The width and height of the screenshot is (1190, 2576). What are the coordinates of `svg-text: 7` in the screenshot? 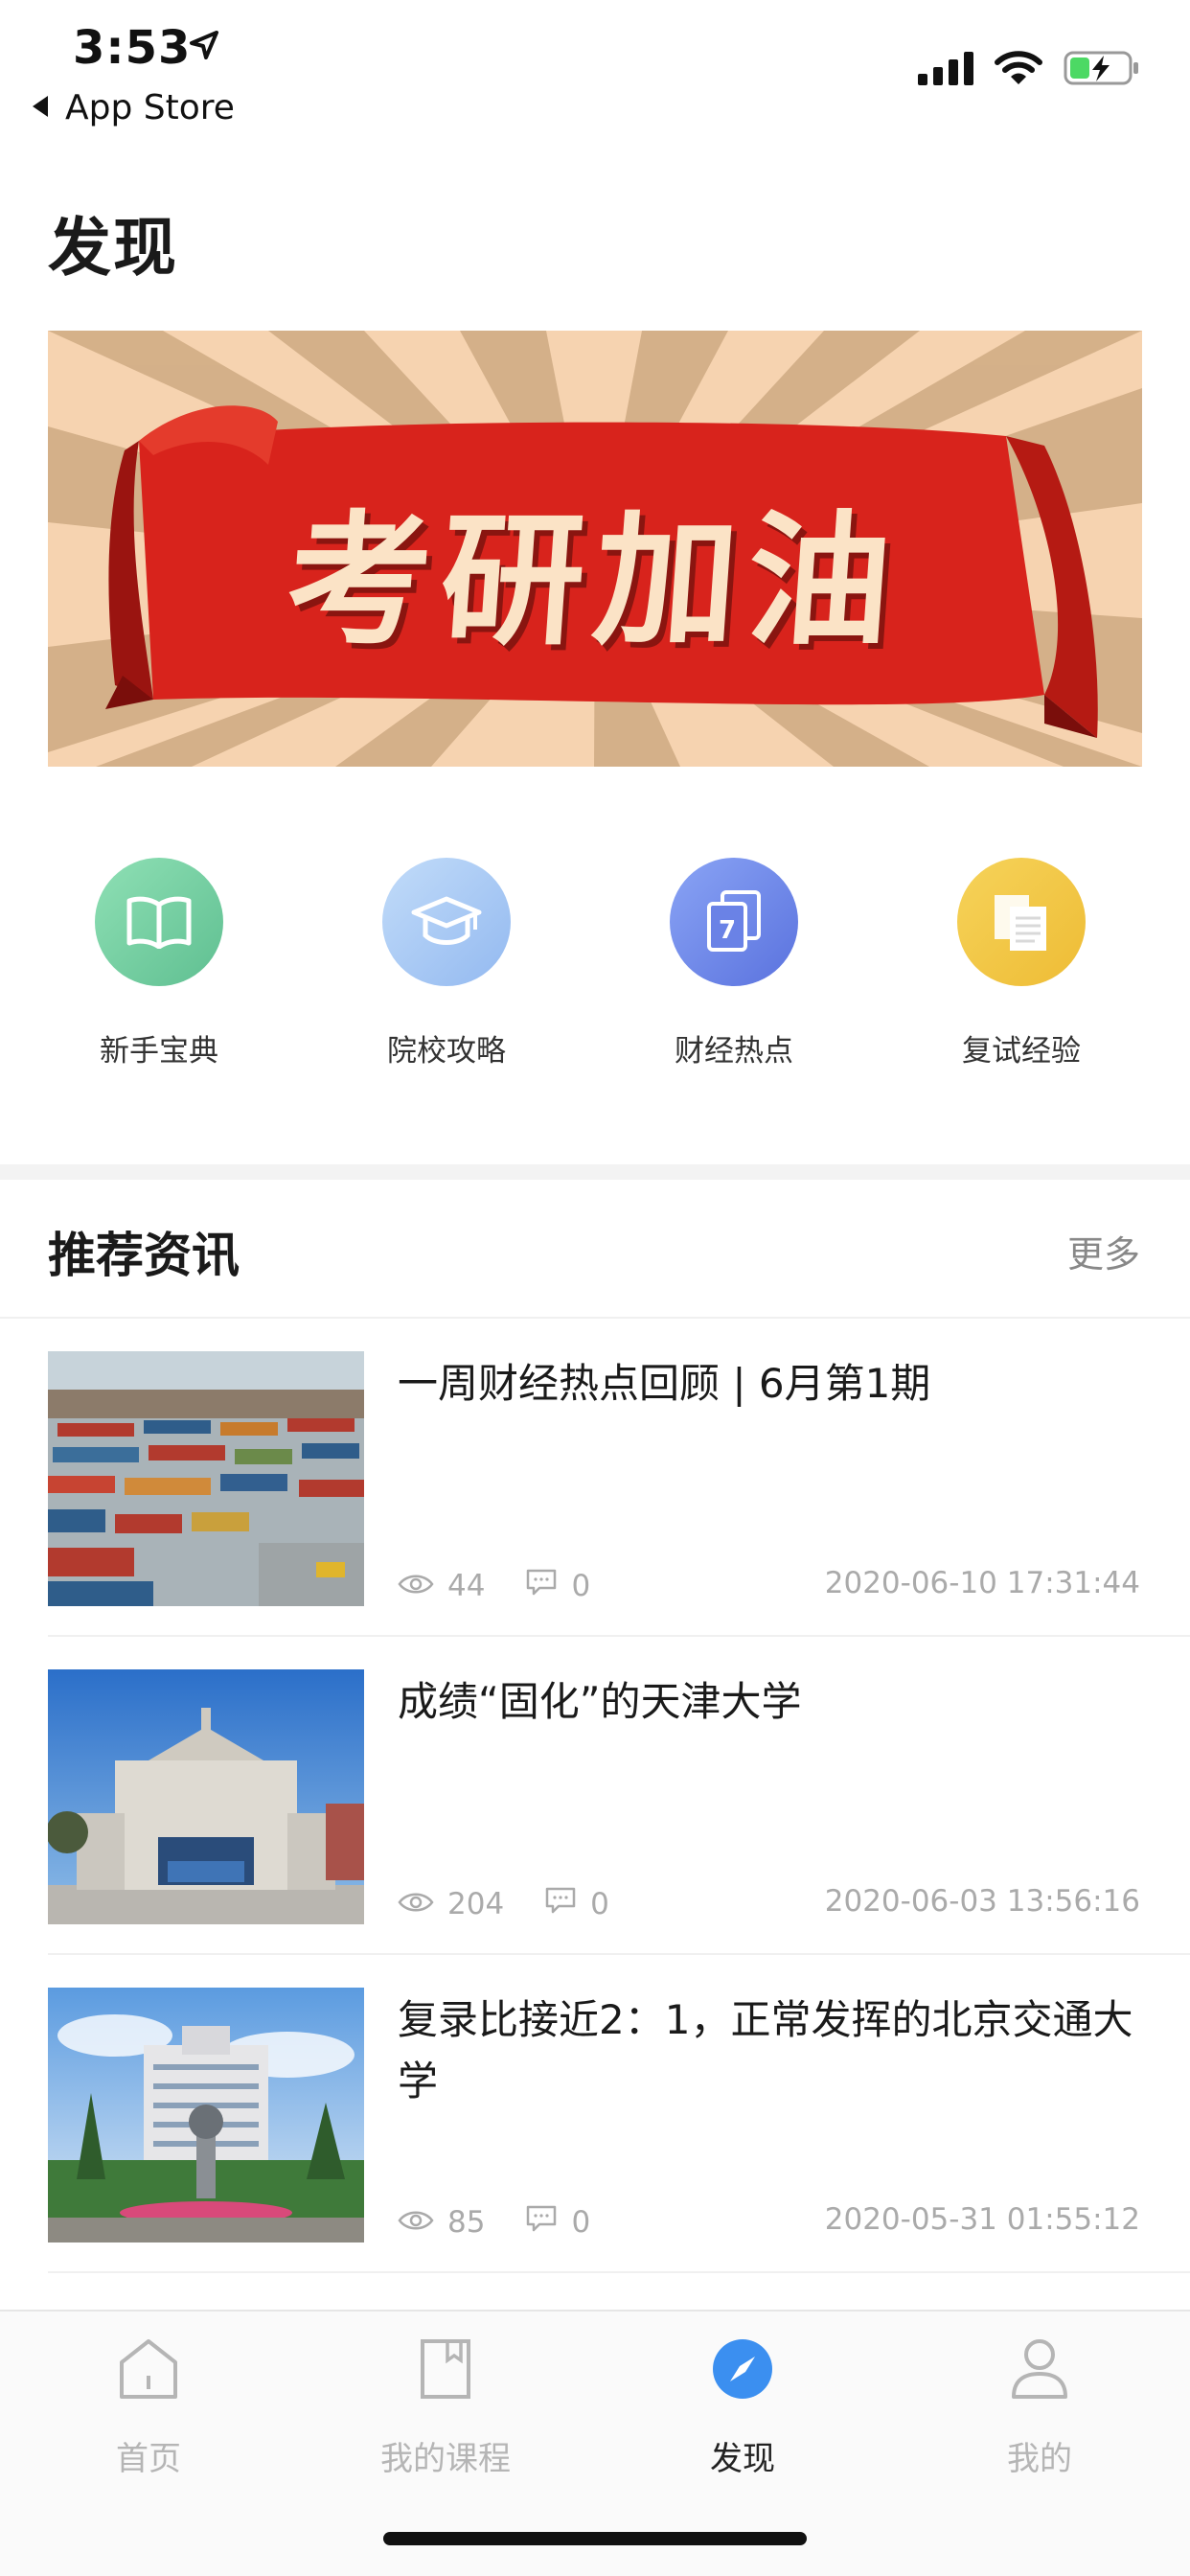 It's located at (728, 930).